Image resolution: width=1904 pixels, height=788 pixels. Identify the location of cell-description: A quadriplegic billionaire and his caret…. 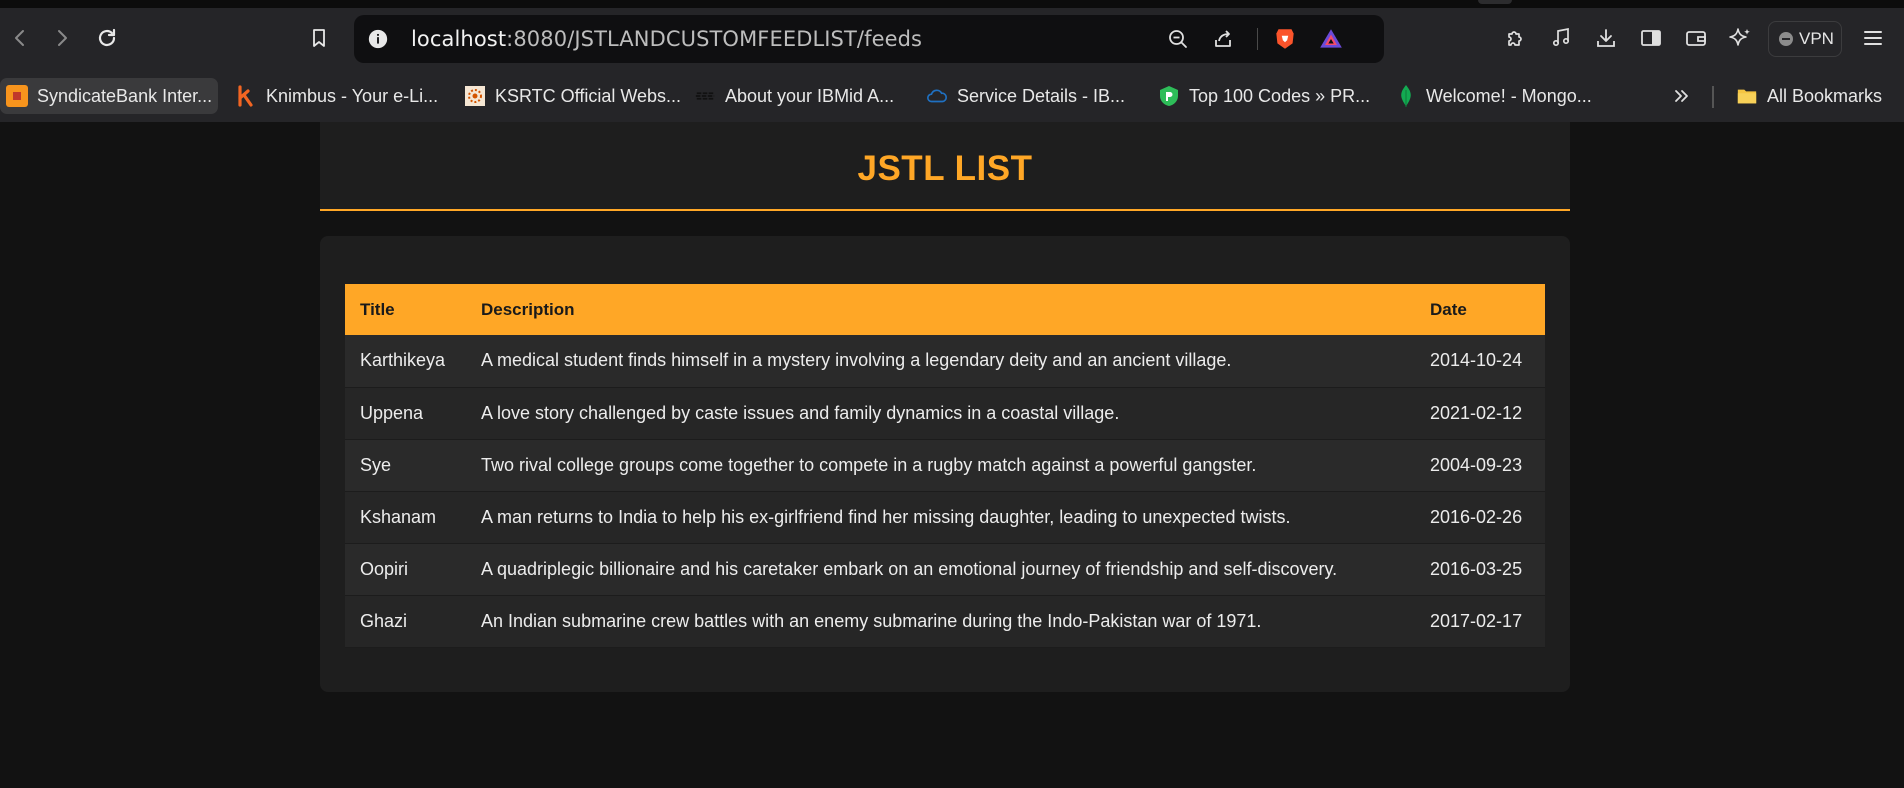
(909, 568).